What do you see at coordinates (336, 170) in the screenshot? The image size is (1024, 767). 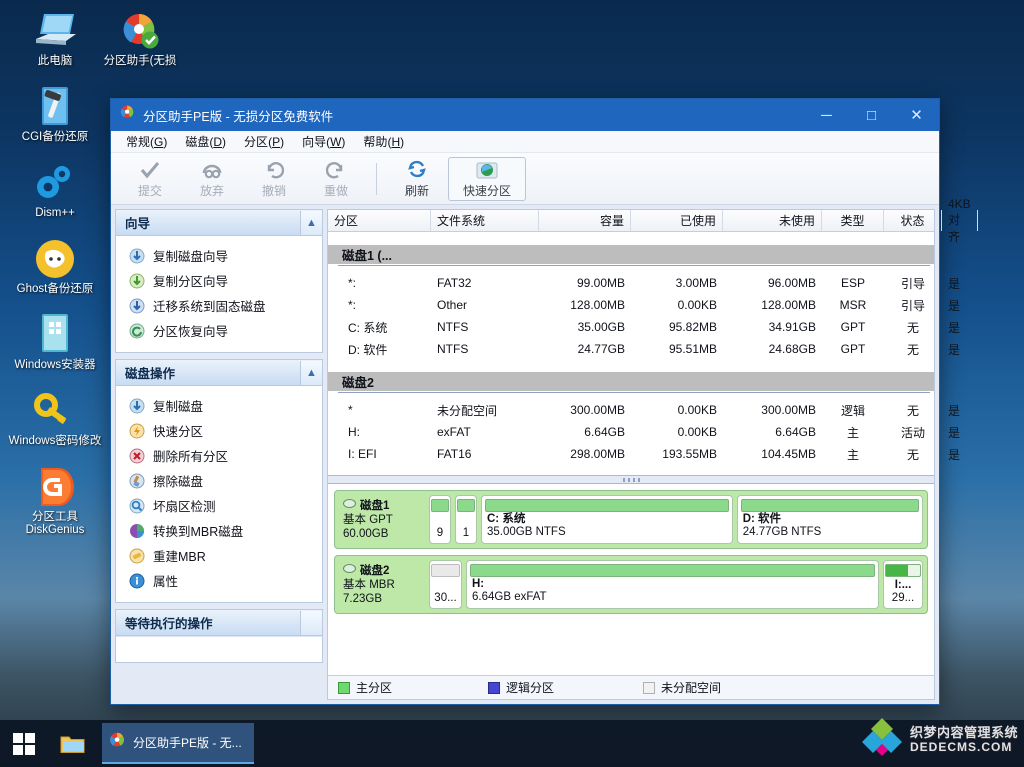 I see `redo-icon` at bounding box center [336, 170].